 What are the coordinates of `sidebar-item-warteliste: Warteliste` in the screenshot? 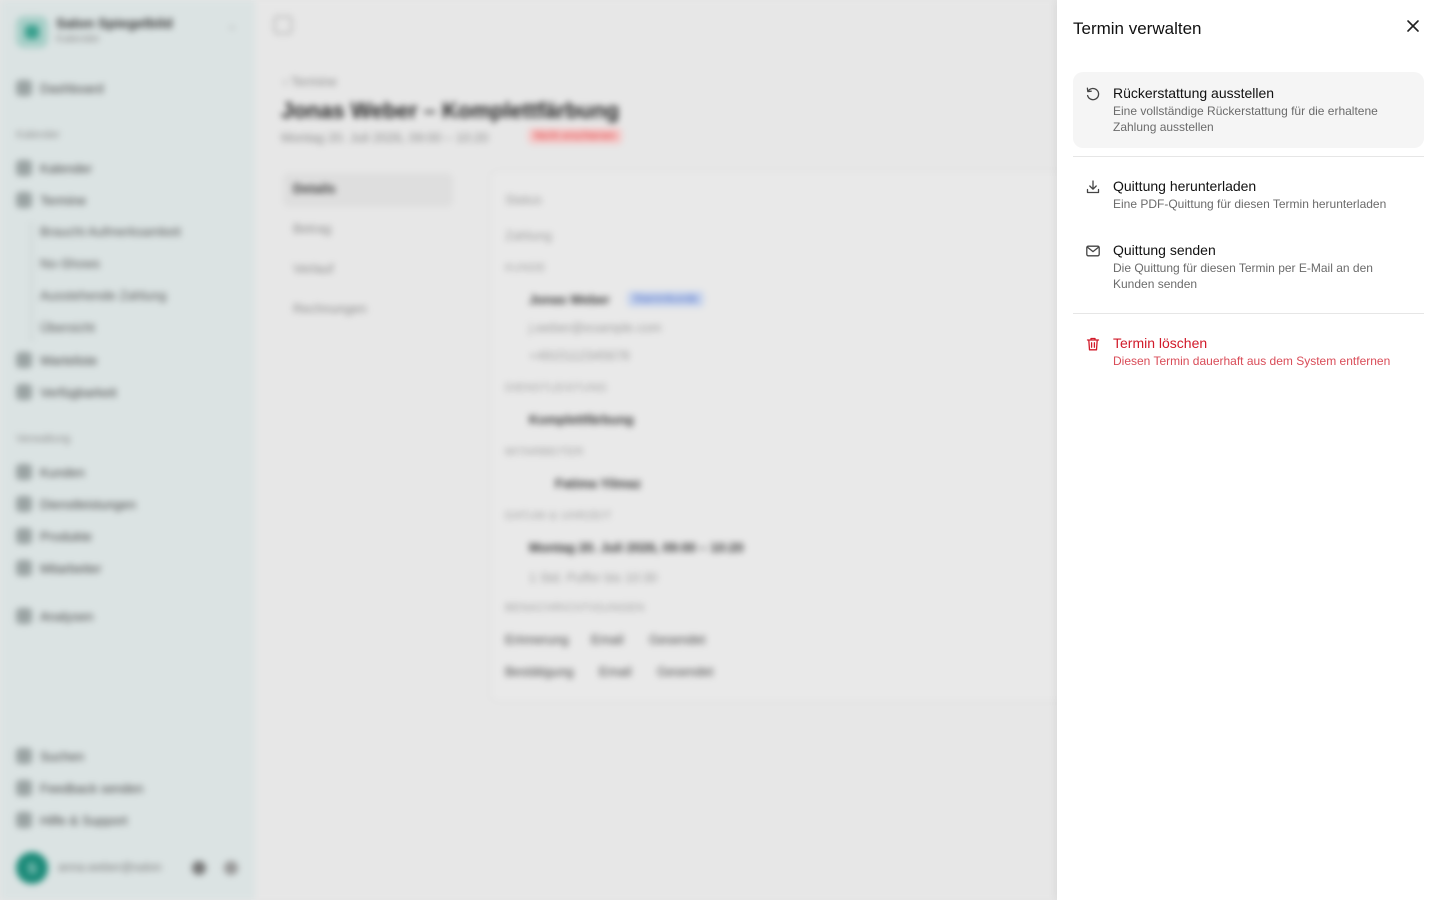 It's located at (56, 360).